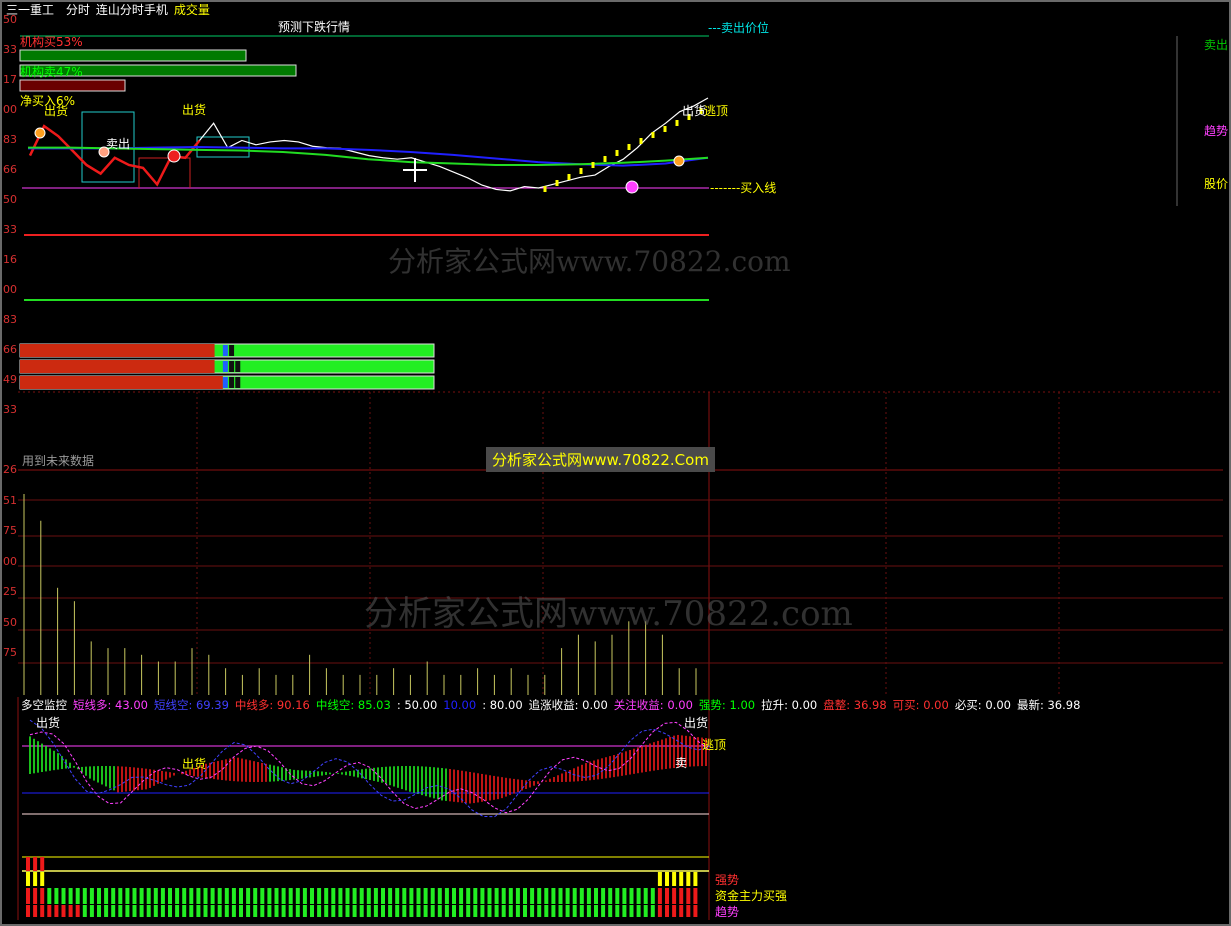  Describe the element at coordinates (72, 85) in the screenshot. I see `net-buy-bar` at that location.